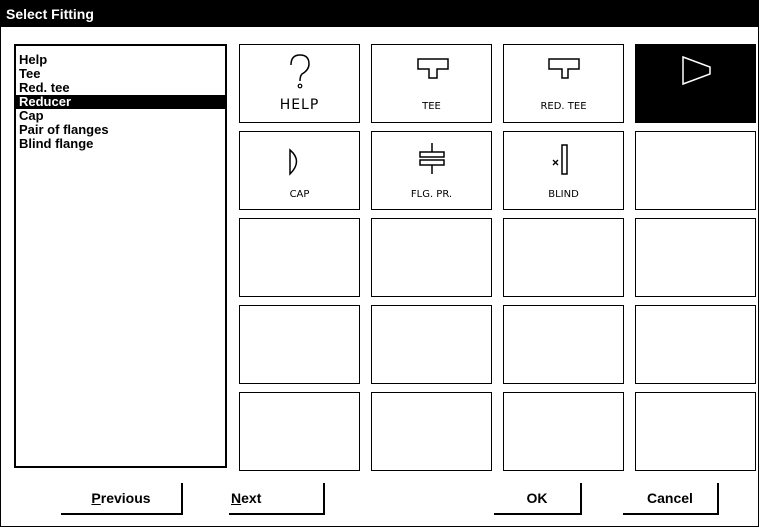 This screenshot has height=527, width=759. What do you see at coordinates (120, 102) in the screenshot?
I see `list-item-reducer: Reducer` at bounding box center [120, 102].